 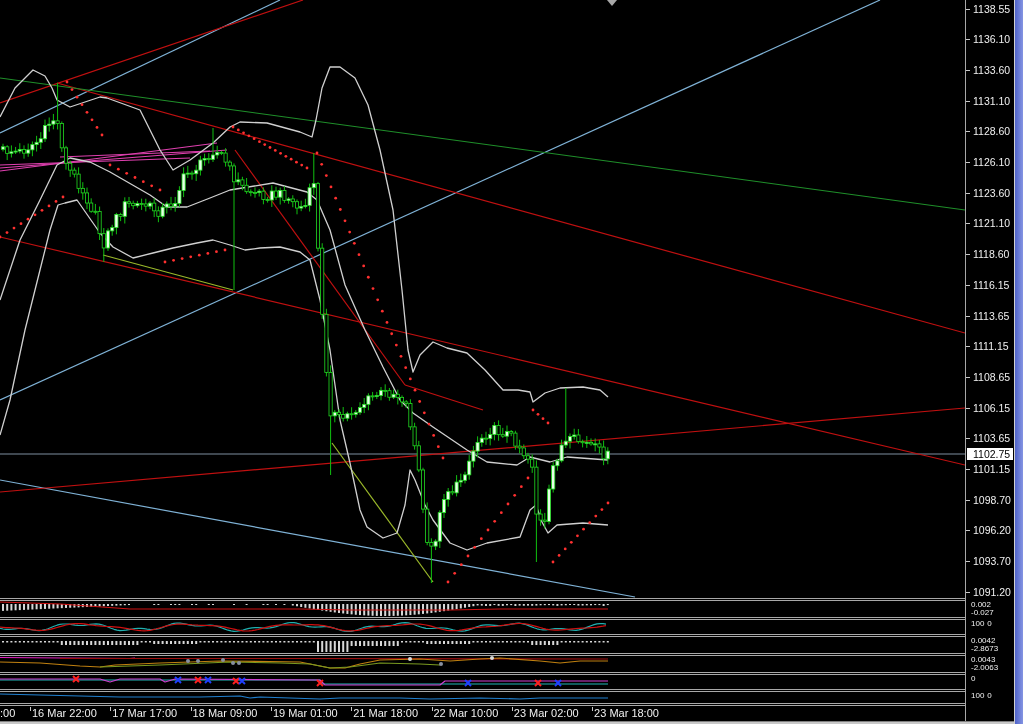 What do you see at coordinates (988, 9) in the screenshot?
I see `price-label: 1138.55` at bounding box center [988, 9].